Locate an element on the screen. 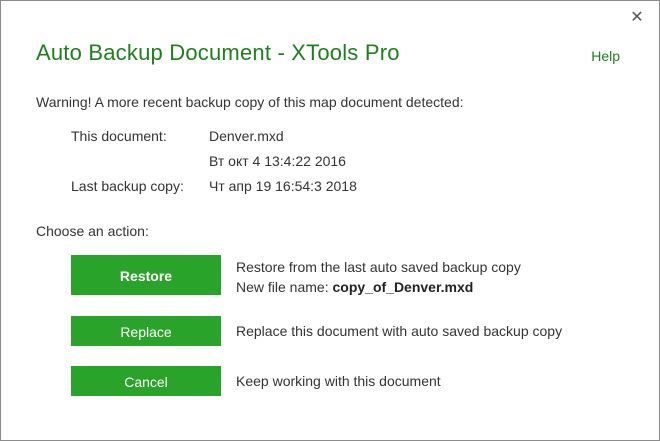 The height and width of the screenshot is (441, 660). replace-button: Replace is located at coordinates (146, 331).